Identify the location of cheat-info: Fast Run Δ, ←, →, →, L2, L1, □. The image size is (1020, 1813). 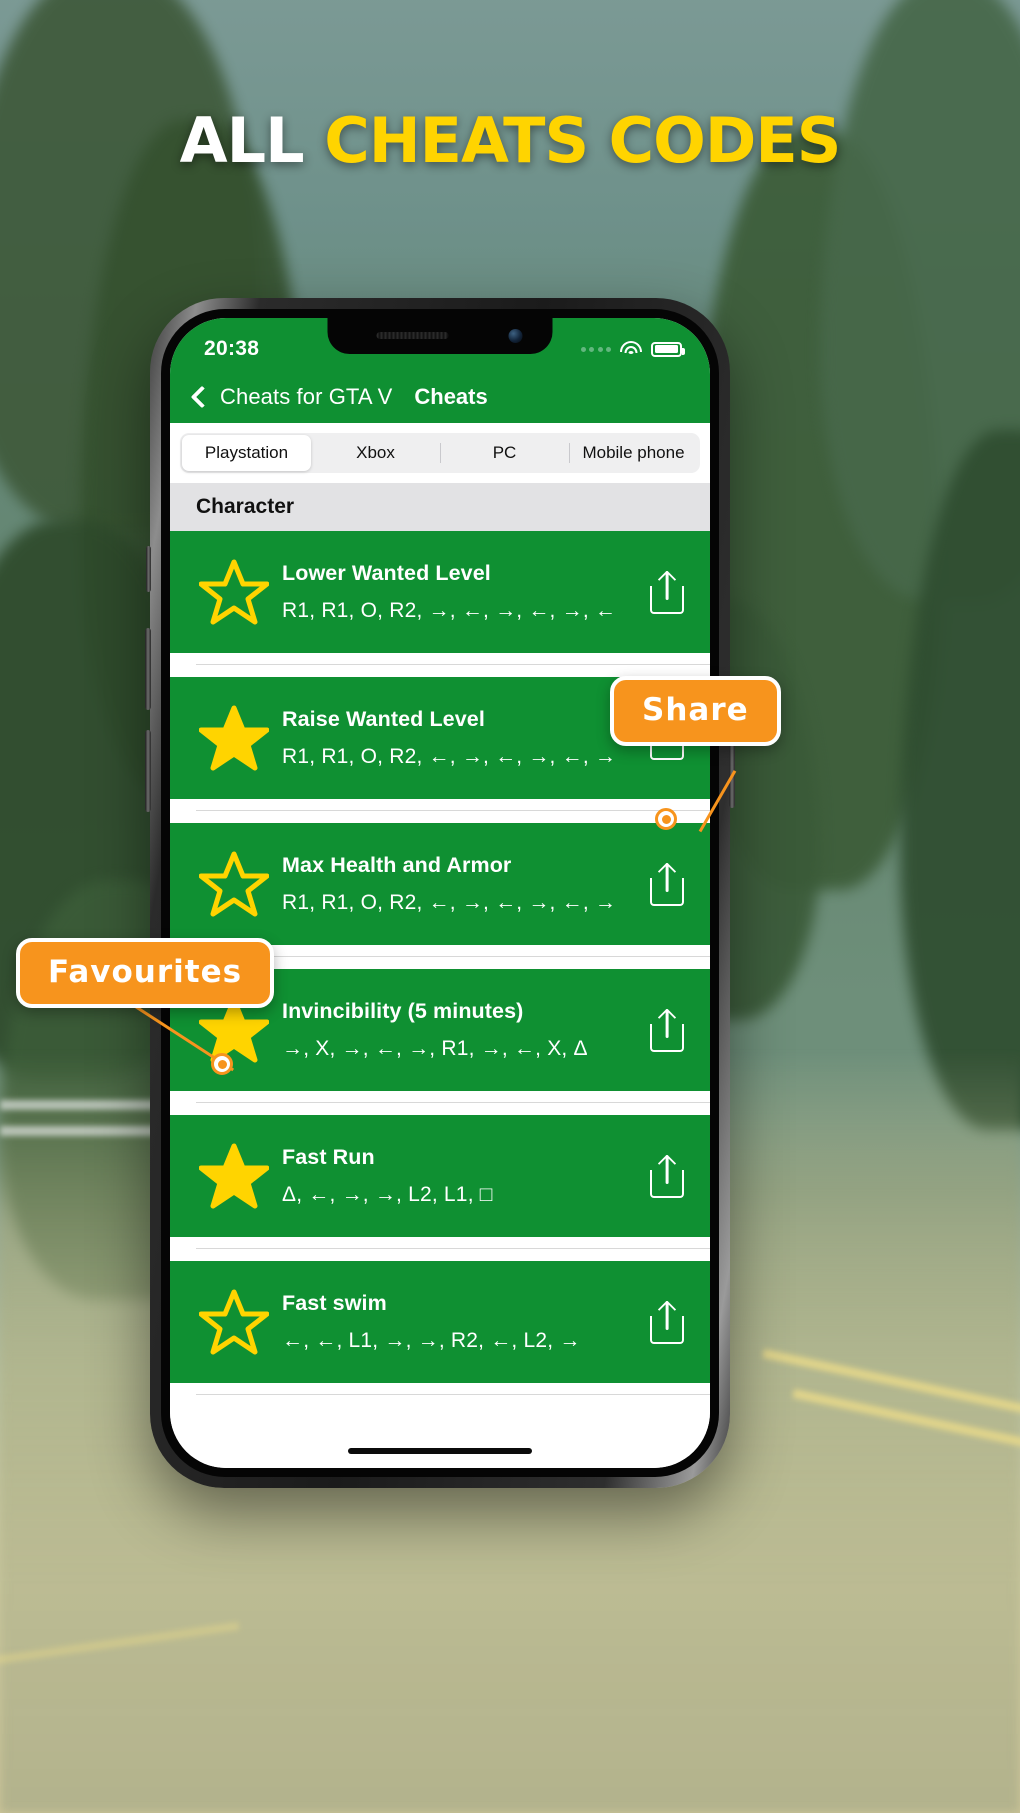
(450, 1176).